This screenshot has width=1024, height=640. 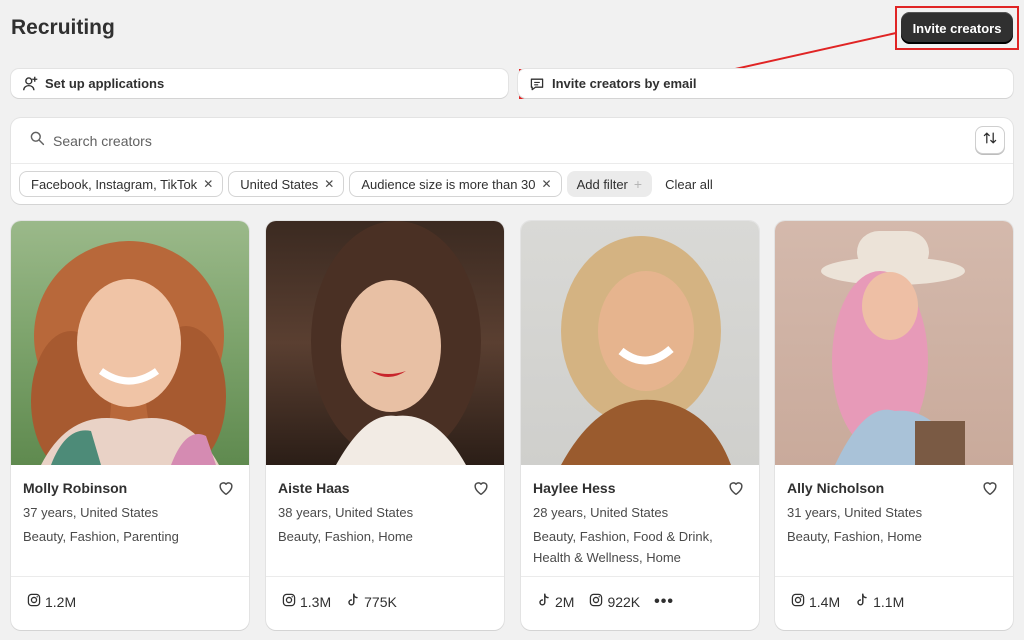 What do you see at coordinates (624, 601) in the screenshot?
I see `stat-value: 922K` at bounding box center [624, 601].